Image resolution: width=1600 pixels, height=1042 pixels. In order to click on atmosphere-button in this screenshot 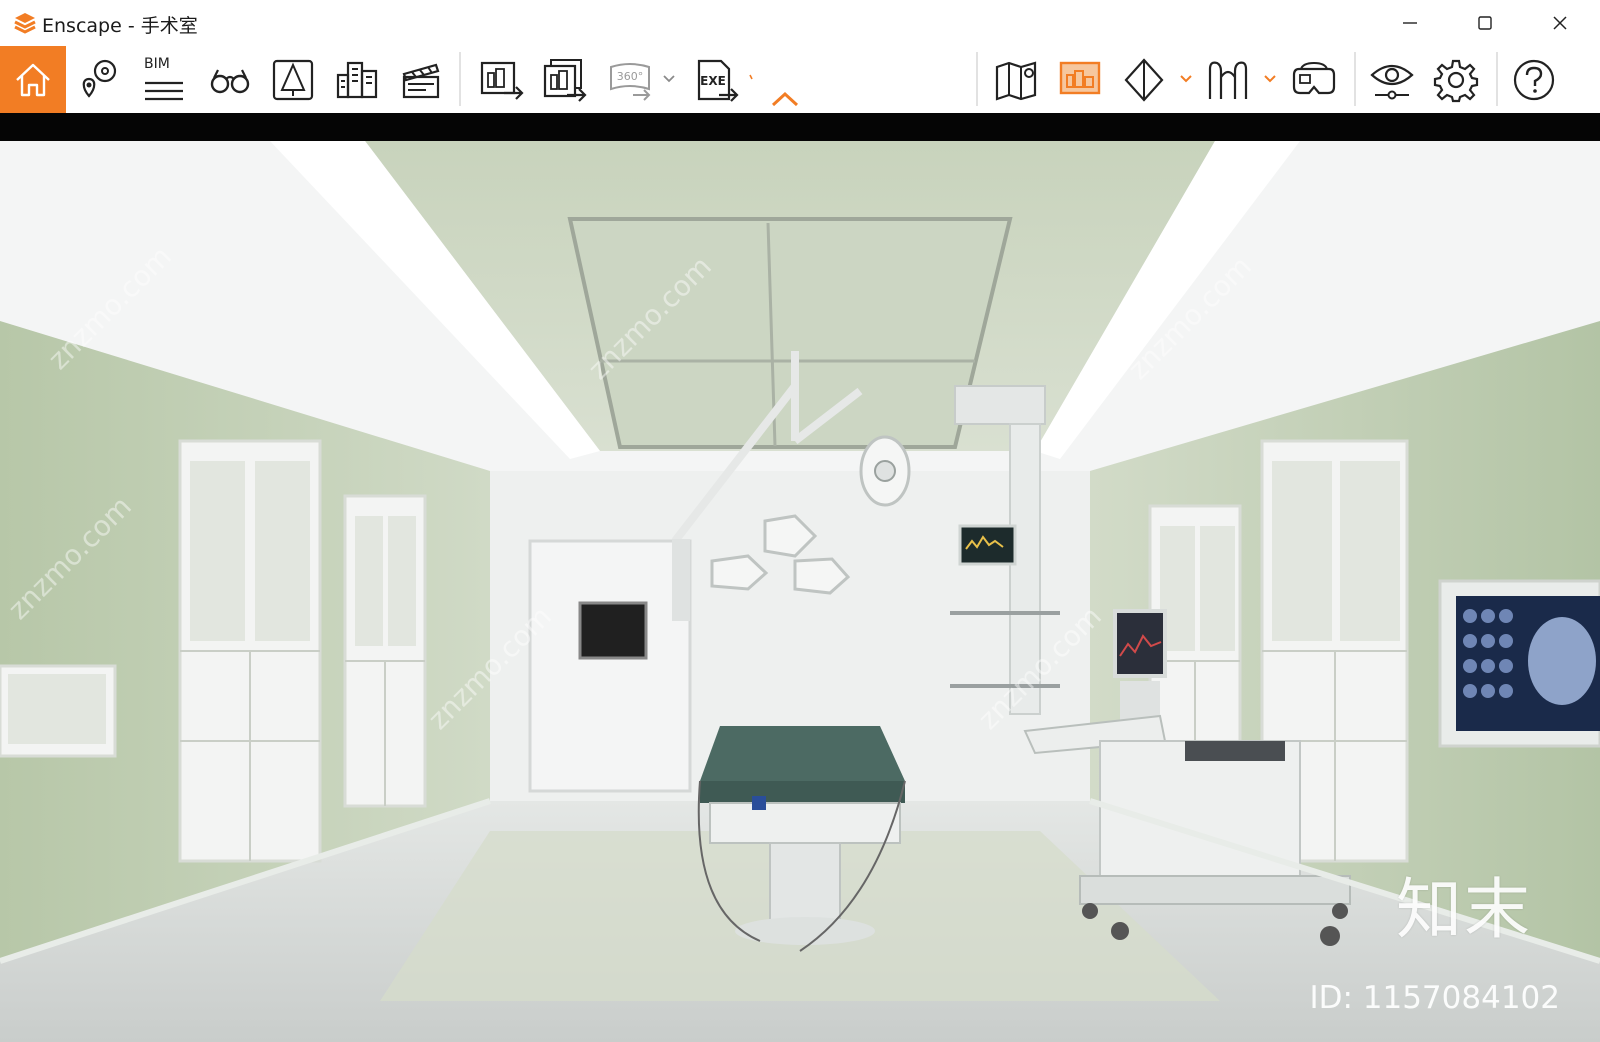, I will do `click(1080, 79)`.